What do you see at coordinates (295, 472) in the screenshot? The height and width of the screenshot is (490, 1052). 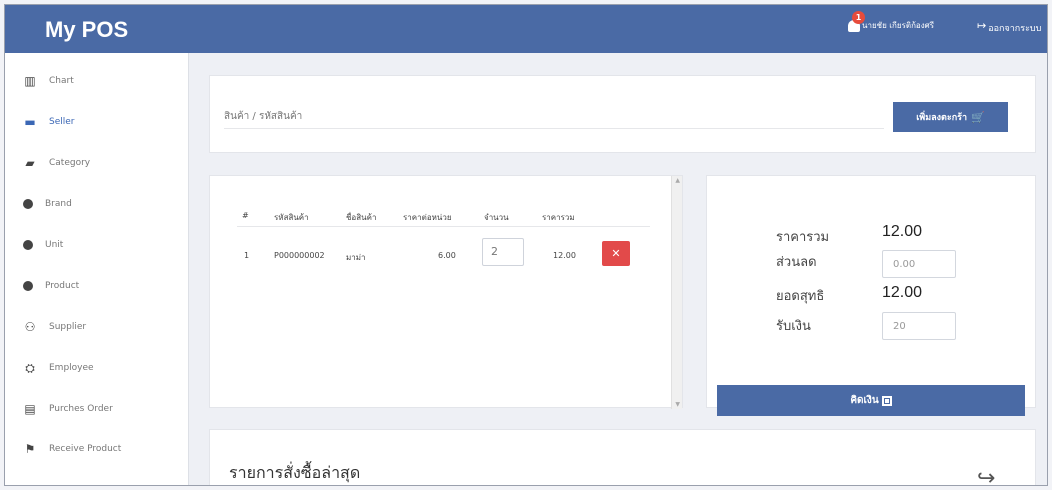 I see `recent-orders-title: รายการสั่งซื้อล่าสุด` at bounding box center [295, 472].